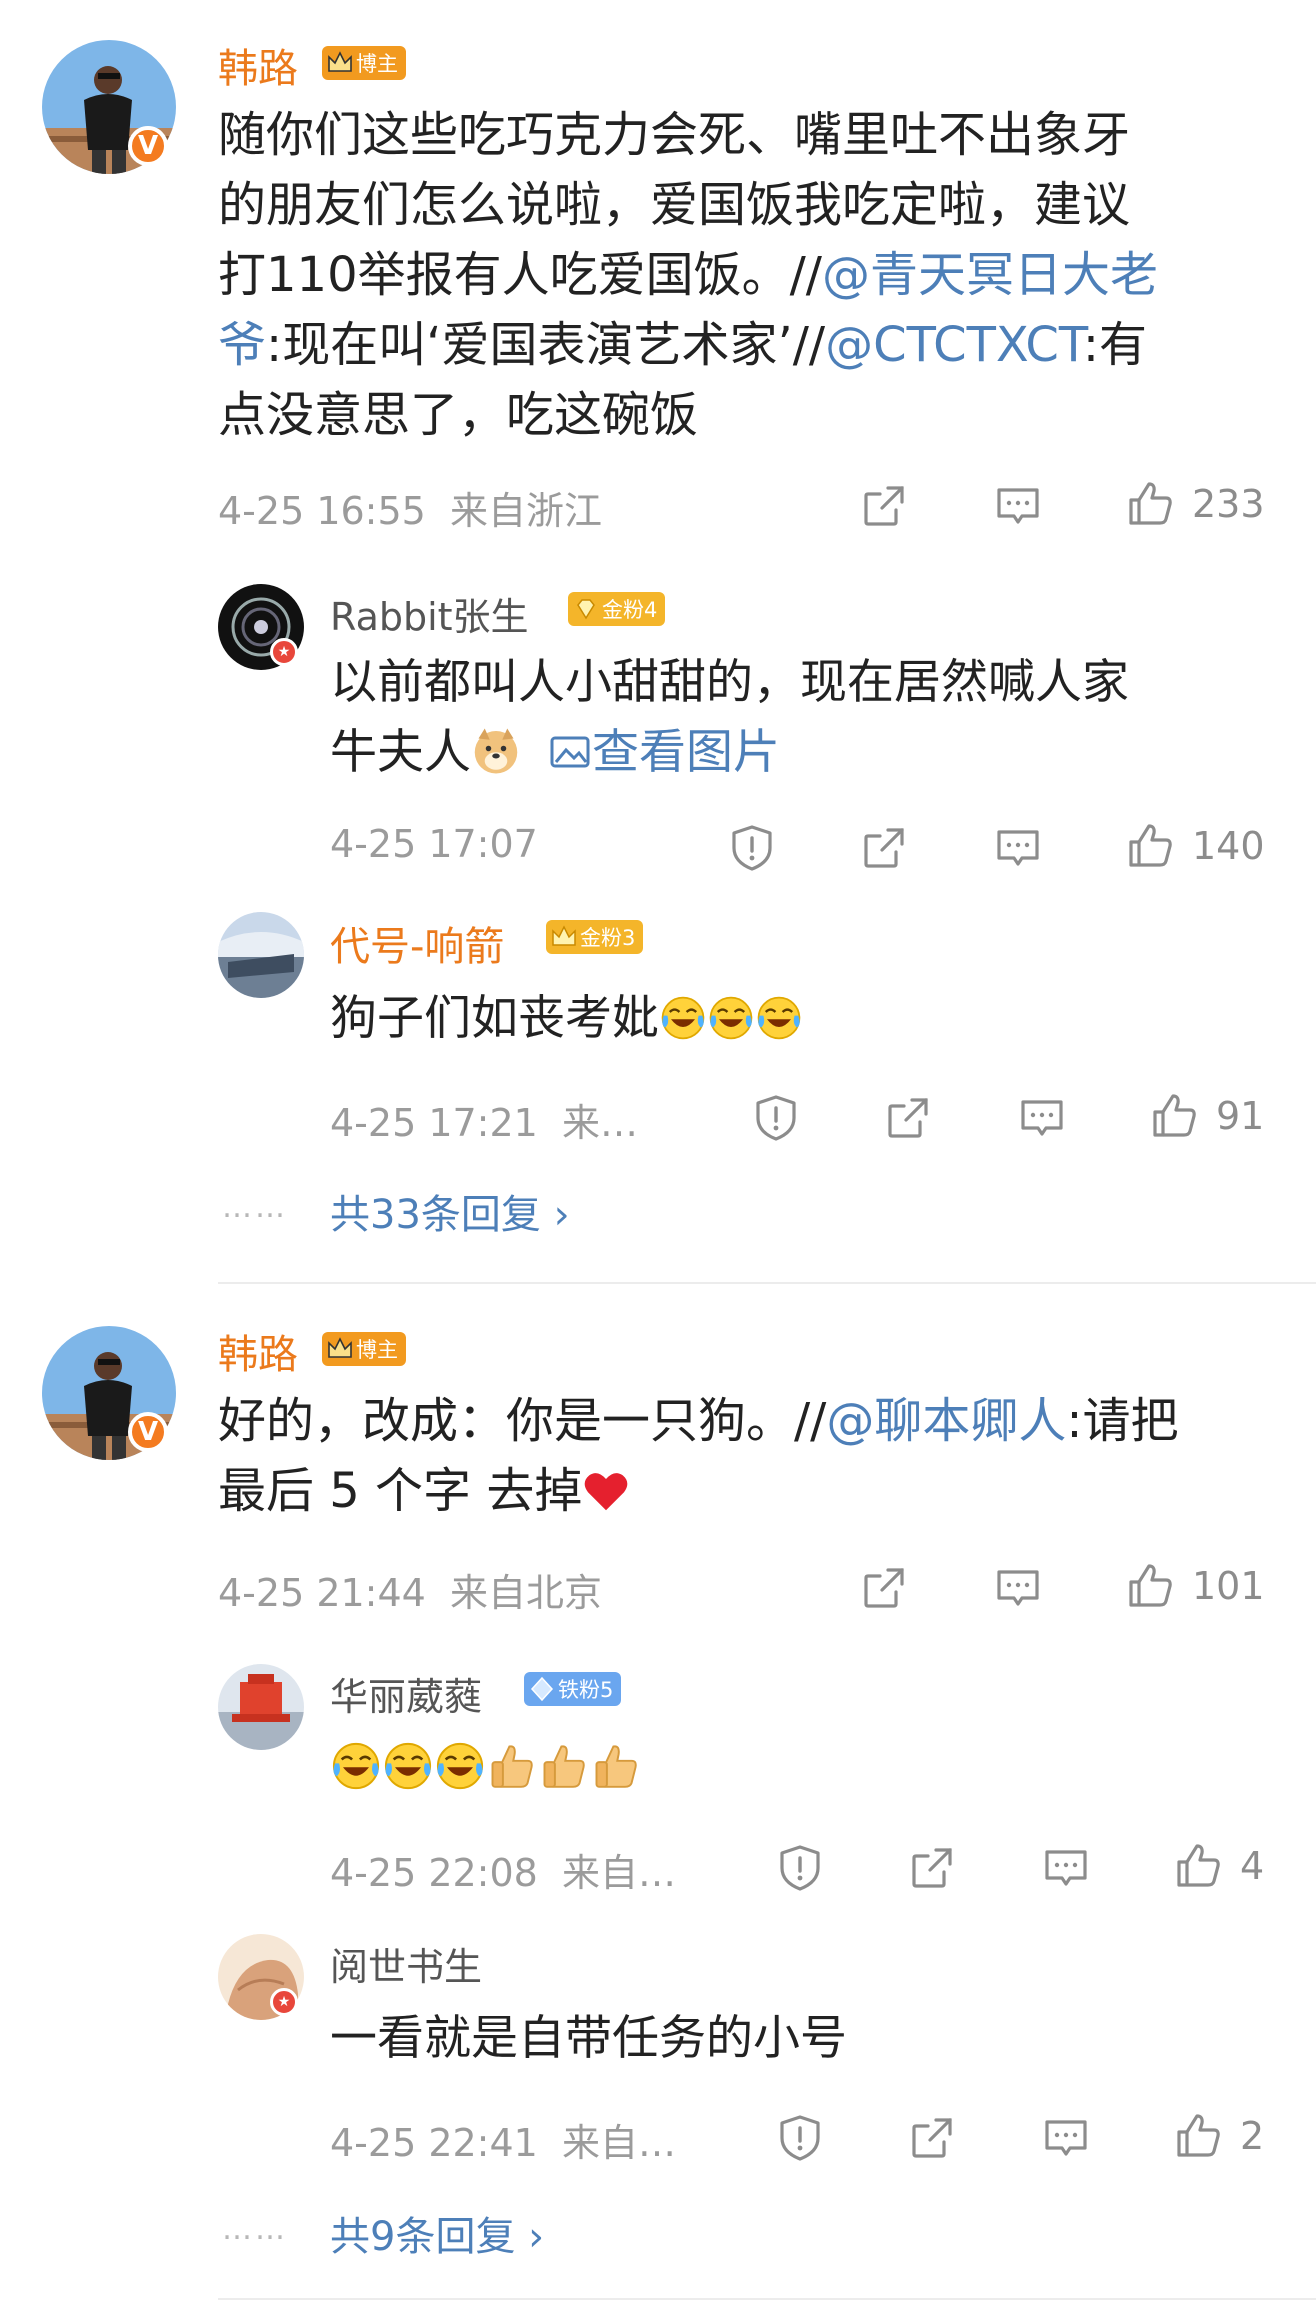  Describe the element at coordinates (1194, 846) in the screenshot. I see `like-button: 140` at that location.